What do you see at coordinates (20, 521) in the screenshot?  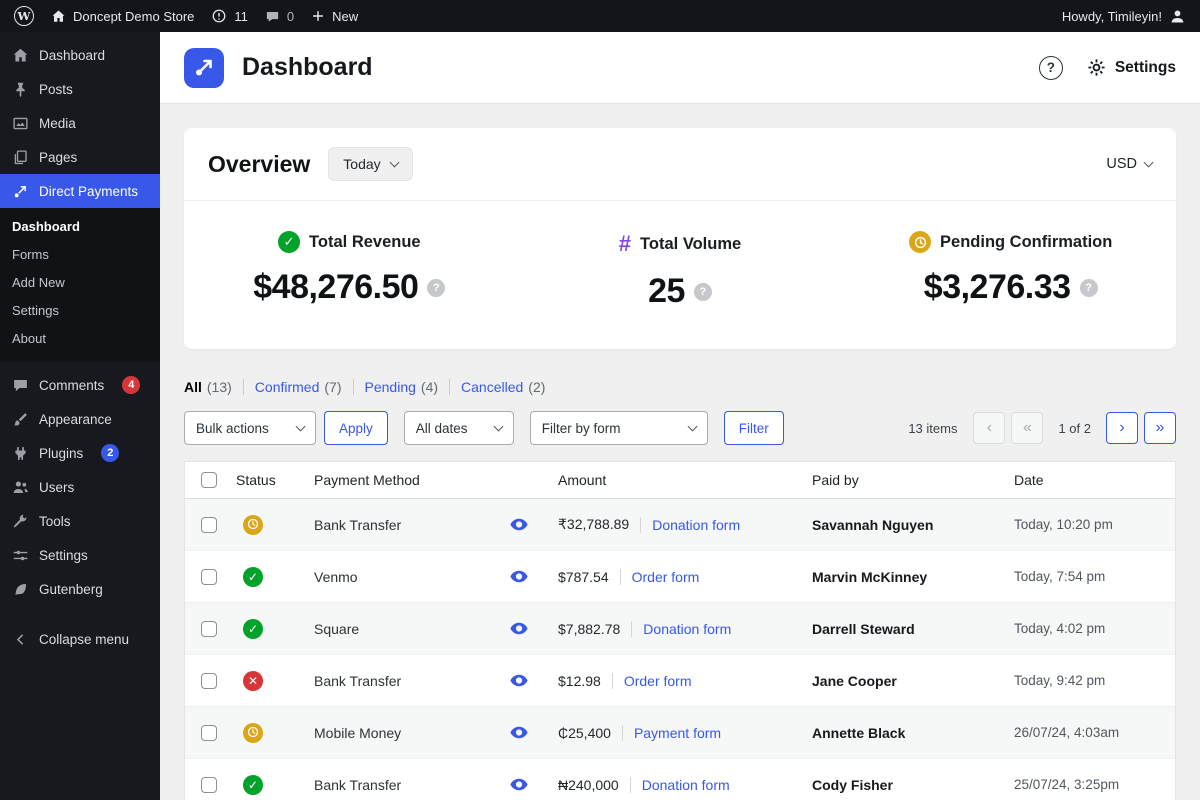 I see `wrench-icon` at bounding box center [20, 521].